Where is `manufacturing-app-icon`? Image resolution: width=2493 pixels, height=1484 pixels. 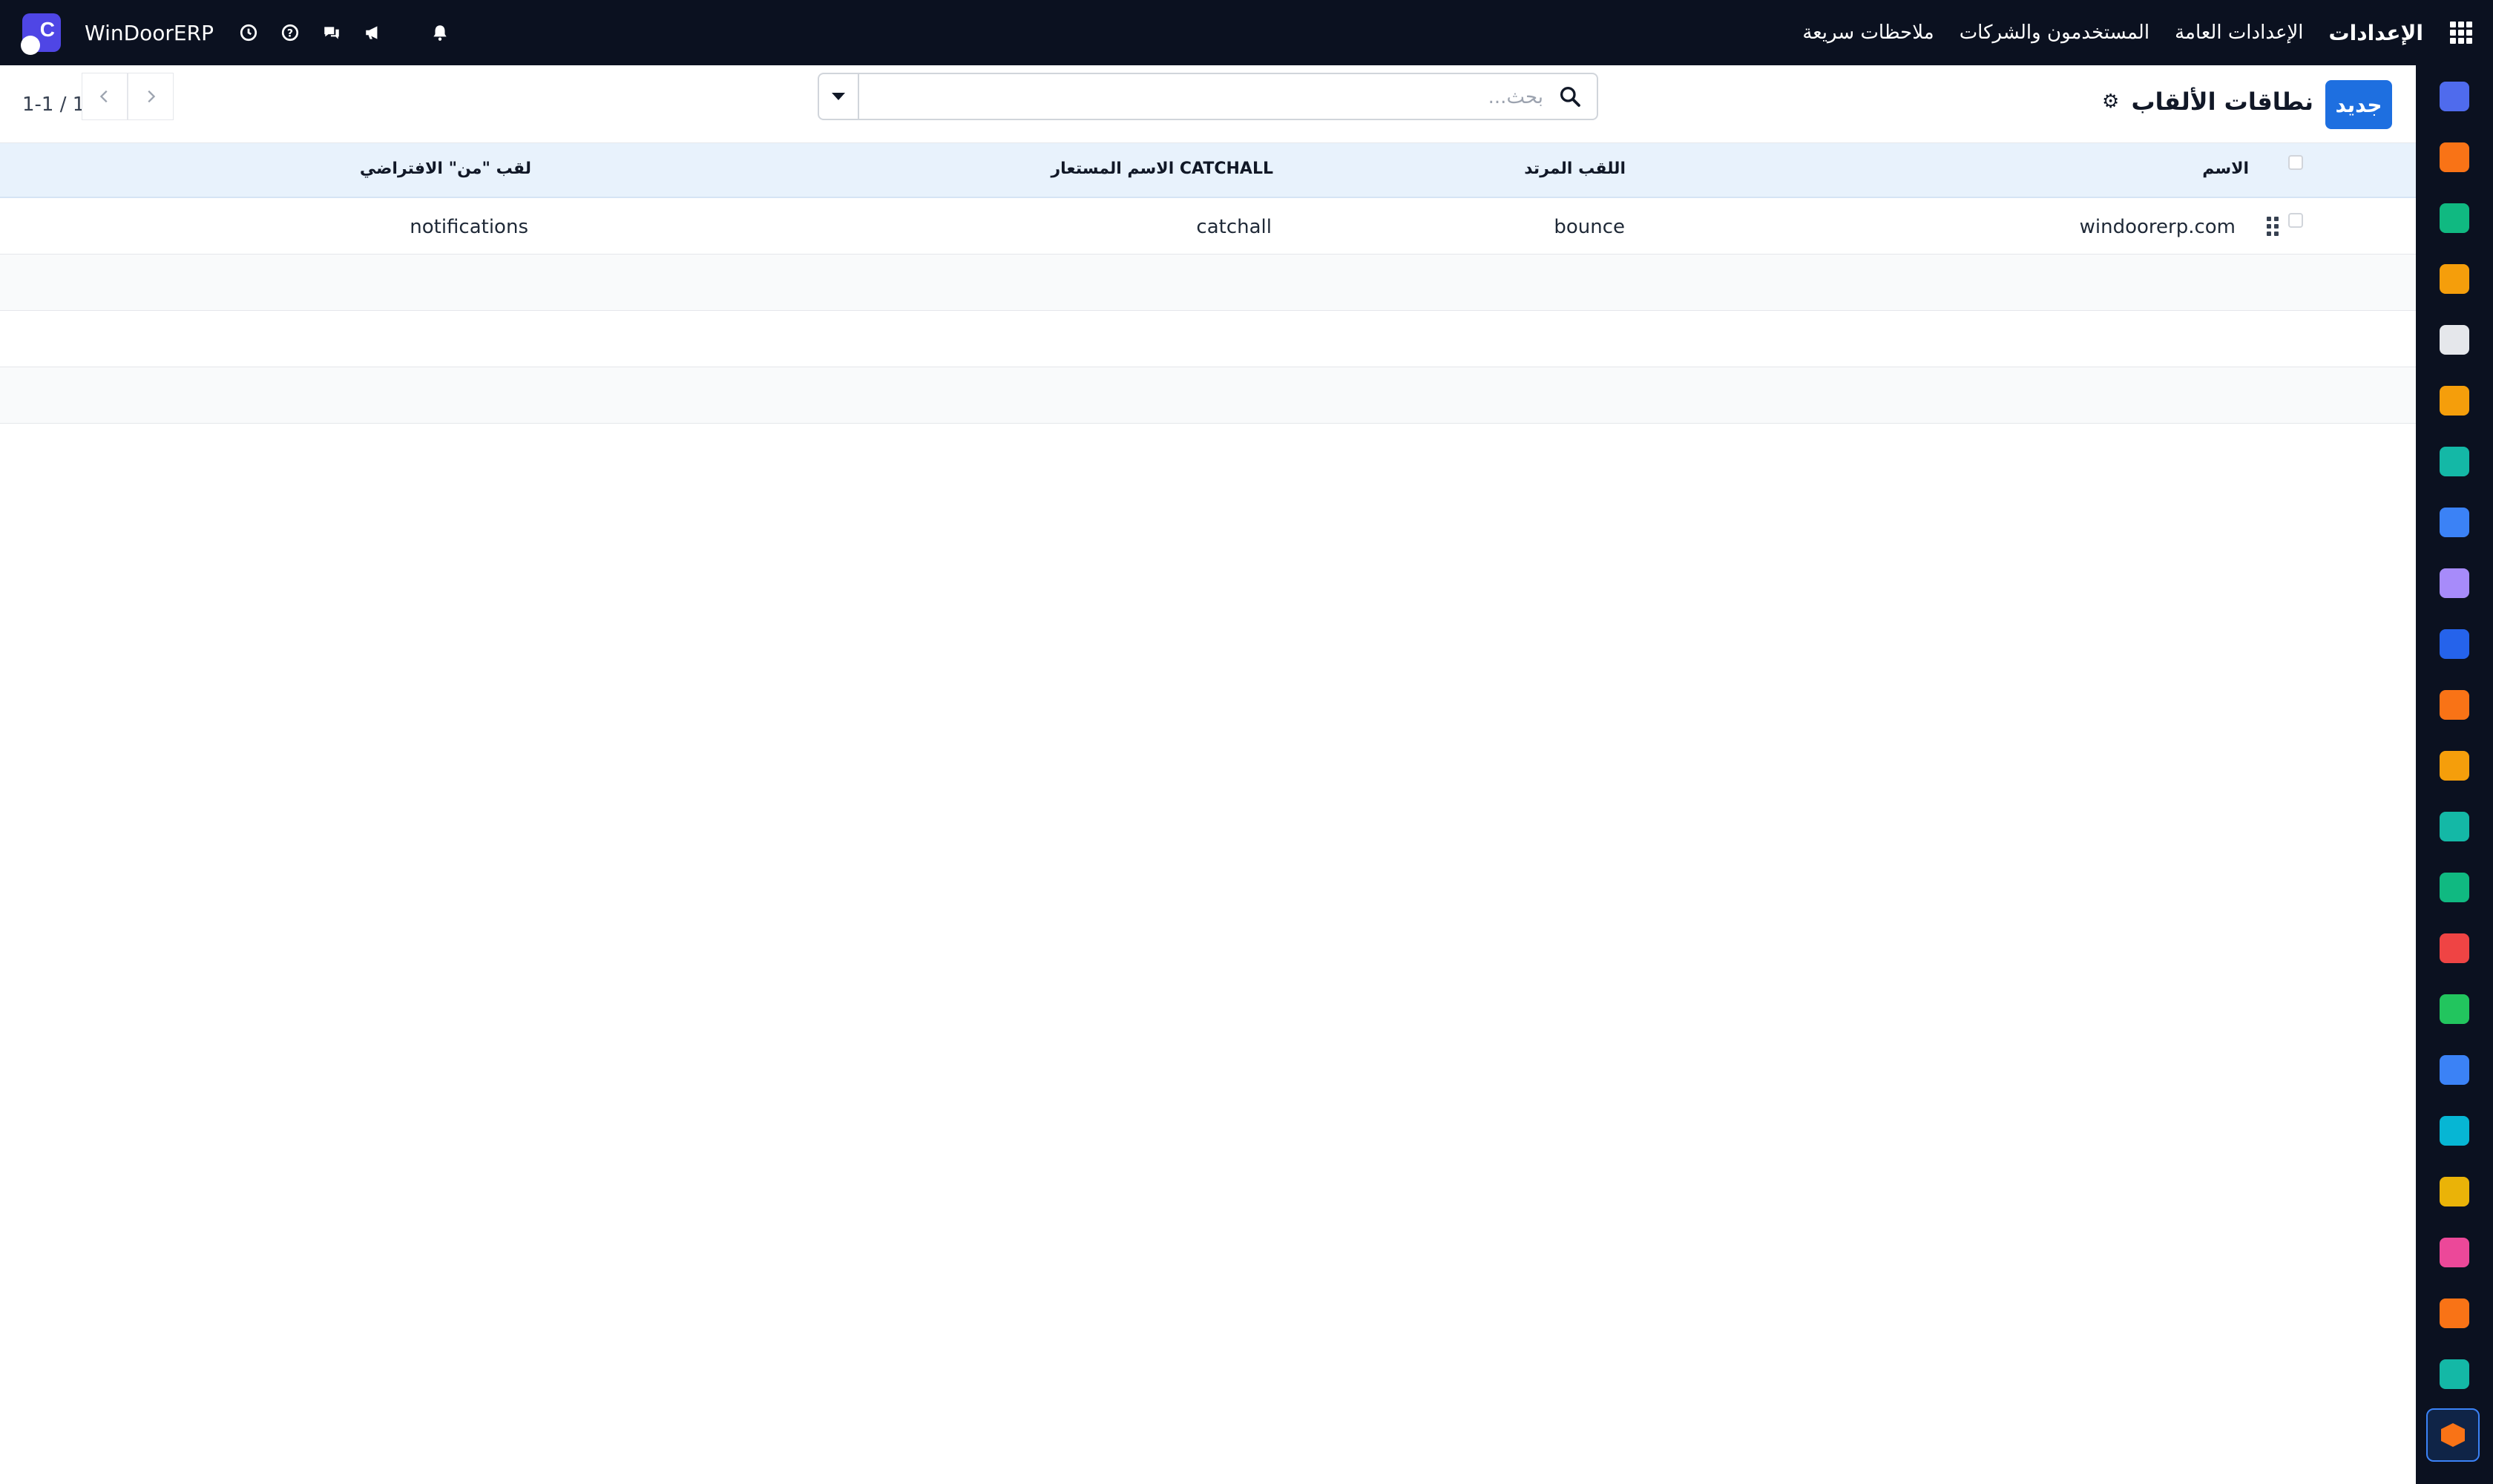 manufacturing-app-icon is located at coordinates (2454, 1313).